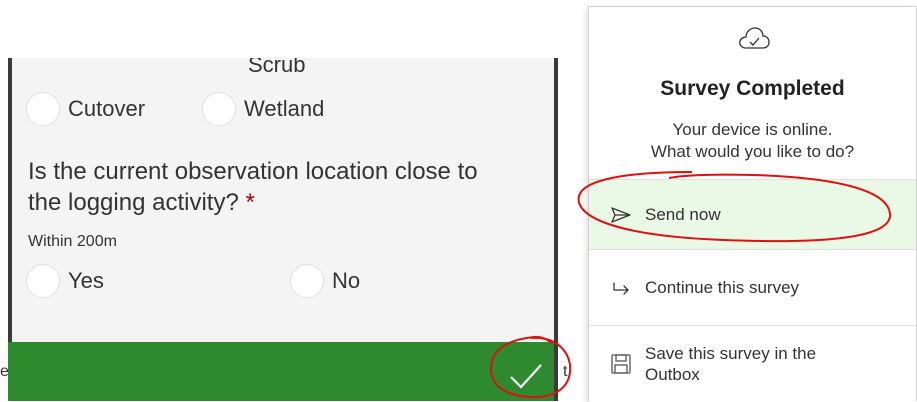 The height and width of the screenshot is (402, 917). I want to click on left-edge-text-fragment: e, so click(4, 371).